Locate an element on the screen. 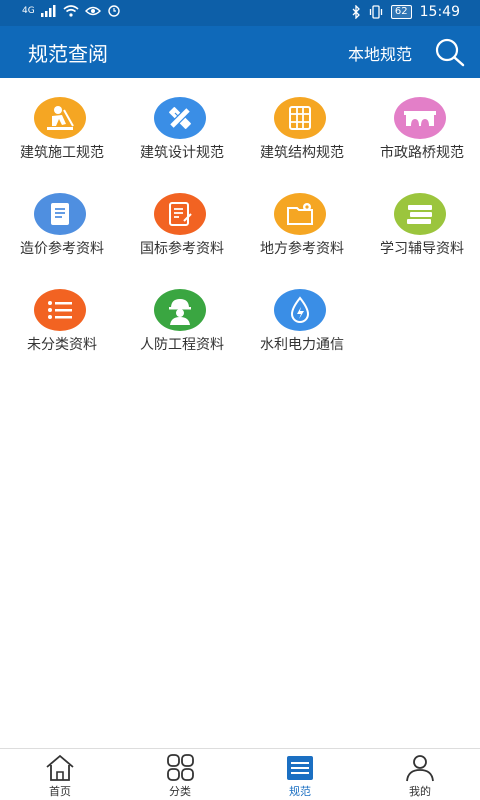 This screenshot has height=800, width=480. document-icon is located at coordinates (60, 214).